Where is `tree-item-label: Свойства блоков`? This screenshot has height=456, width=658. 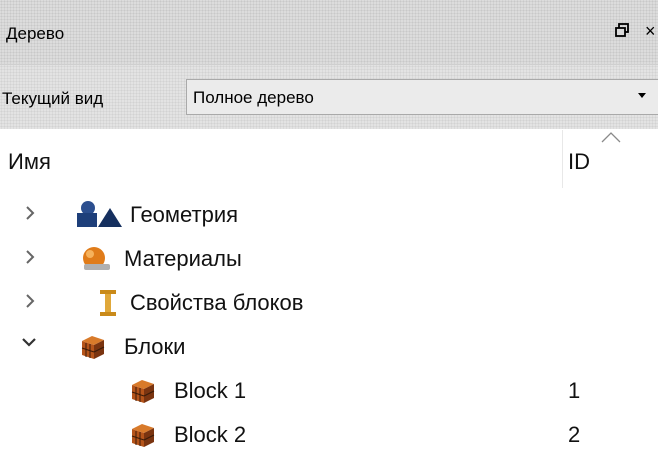
tree-item-label: Свойства блоков is located at coordinates (217, 302).